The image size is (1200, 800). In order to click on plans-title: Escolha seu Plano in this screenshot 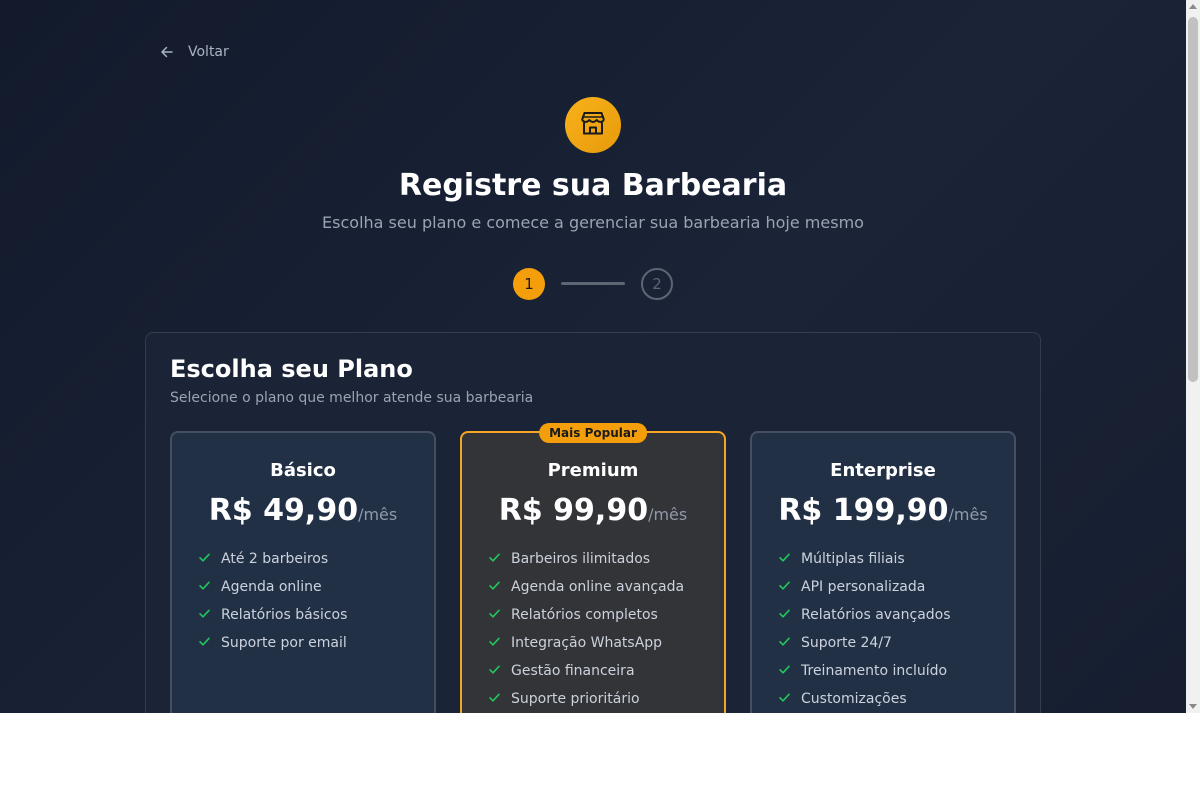, I will do `click(291, 369)`.